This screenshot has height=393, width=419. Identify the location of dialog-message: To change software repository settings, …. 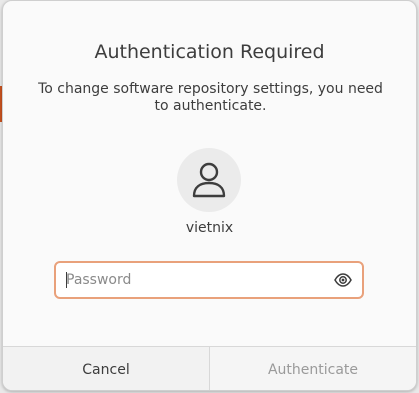
(210, 97).